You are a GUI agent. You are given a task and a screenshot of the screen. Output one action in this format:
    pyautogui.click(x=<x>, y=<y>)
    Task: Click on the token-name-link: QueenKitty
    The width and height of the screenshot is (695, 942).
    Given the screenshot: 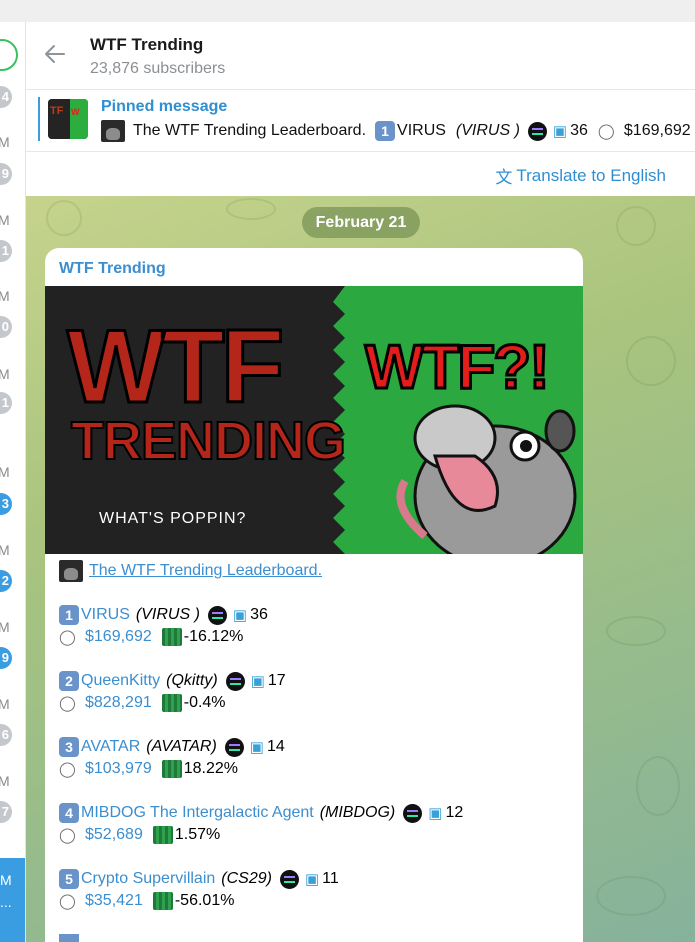 What is the action you would take?
    pyautogui.click(x=120, y=681)
    